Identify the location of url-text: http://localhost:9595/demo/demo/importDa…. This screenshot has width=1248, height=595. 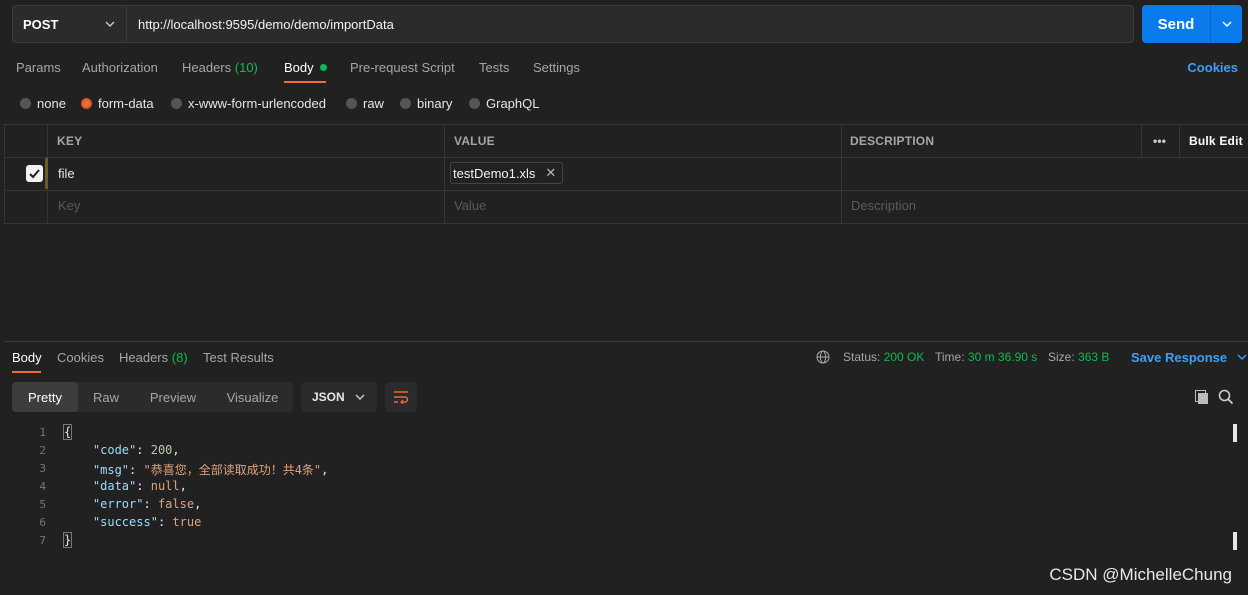
(266, 24).